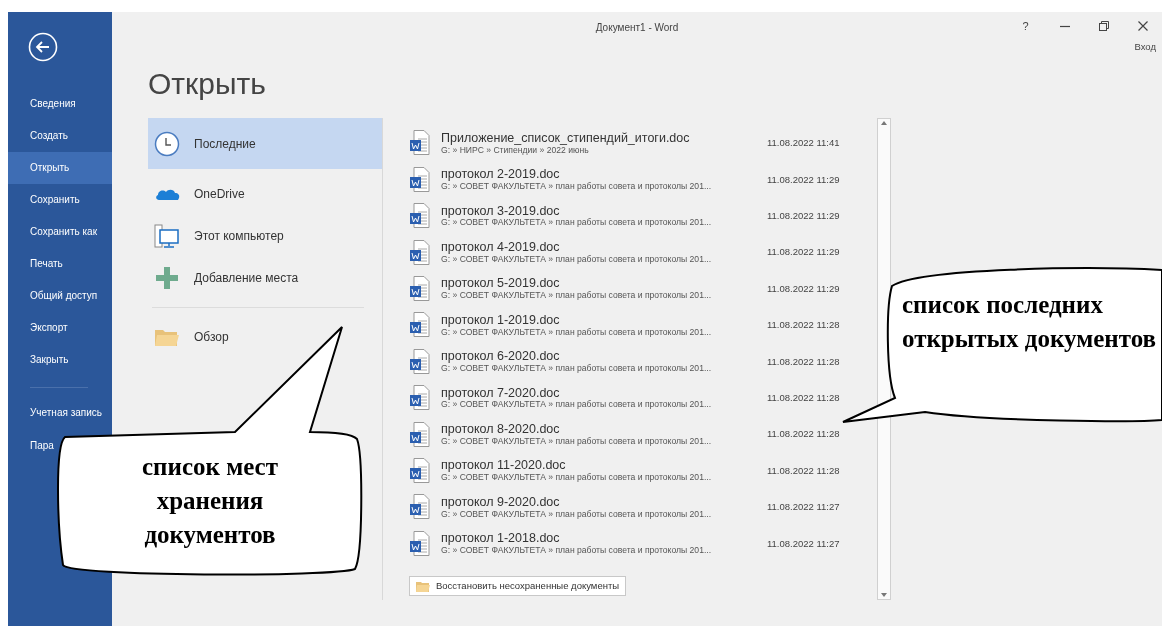  What do you see at coordinates (1145, 47) in the screenshot?
I see `sign-in-link: Вход` at bounding box center [1145, 47].